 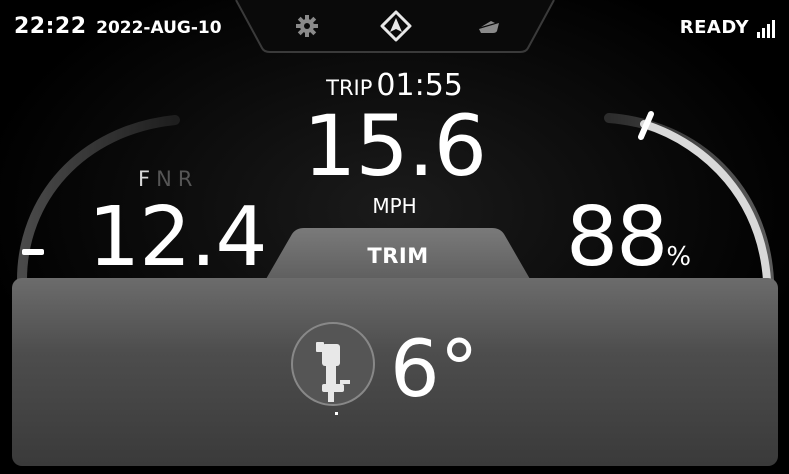 I want to click on trim-label: TRIM, so click(x=398, y=256).